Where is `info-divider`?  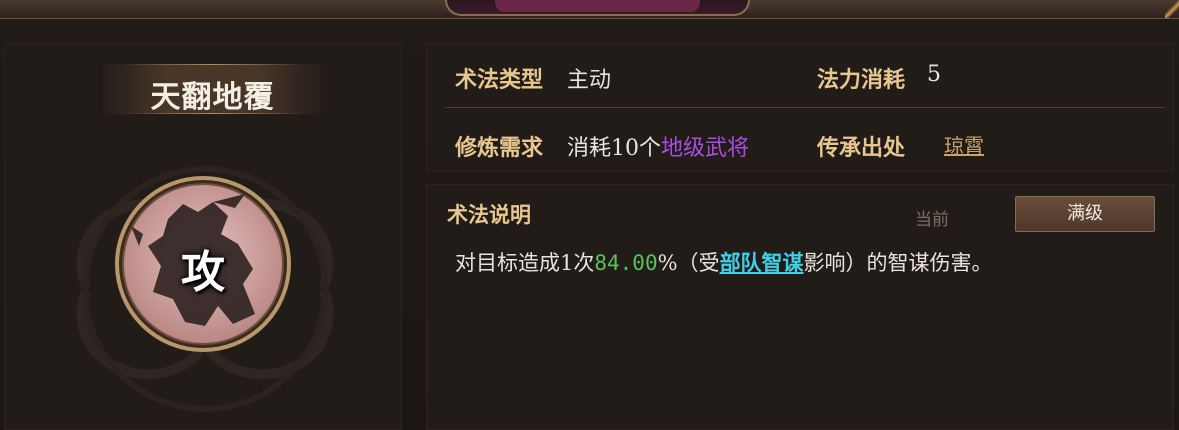 info-divider is located at coordinates (805, 107).